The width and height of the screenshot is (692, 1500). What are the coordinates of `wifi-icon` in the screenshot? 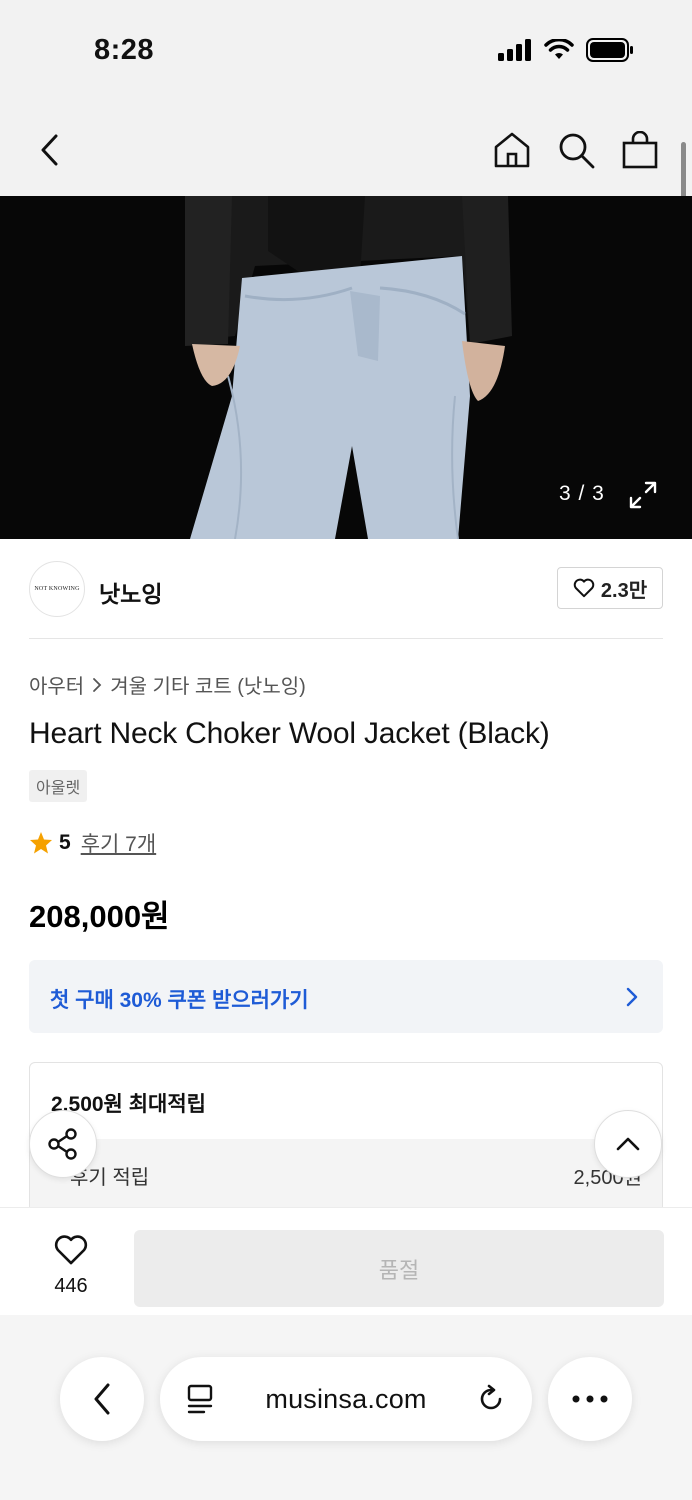 It's located at (559, 49).